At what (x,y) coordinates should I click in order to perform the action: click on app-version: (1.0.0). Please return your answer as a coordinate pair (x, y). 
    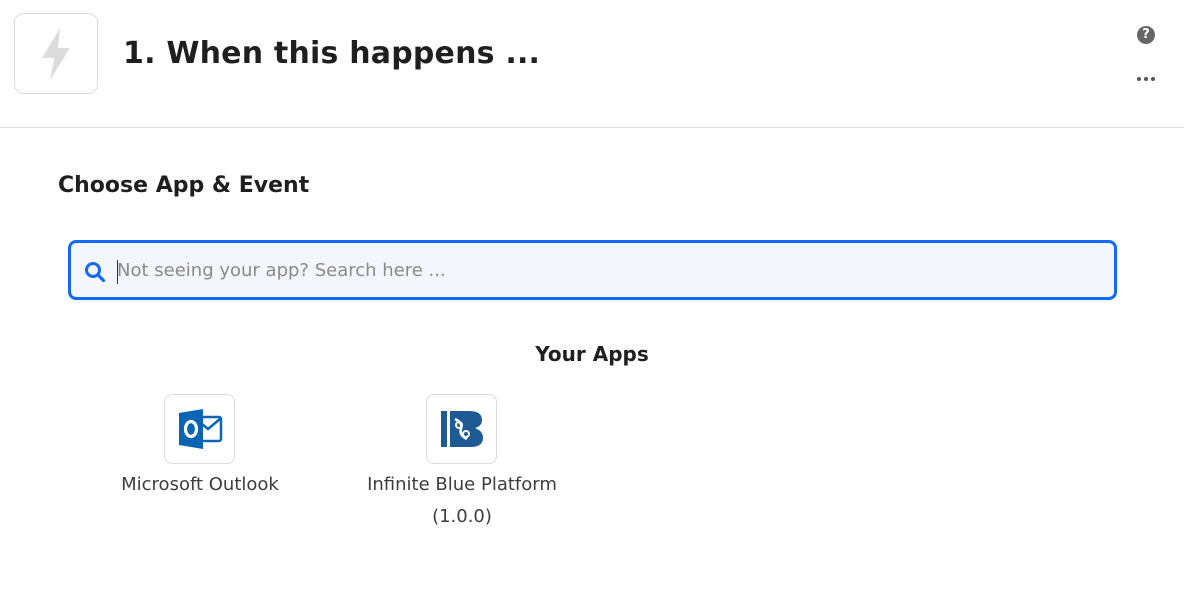
    Looking at the image, I should click on (462, 516).